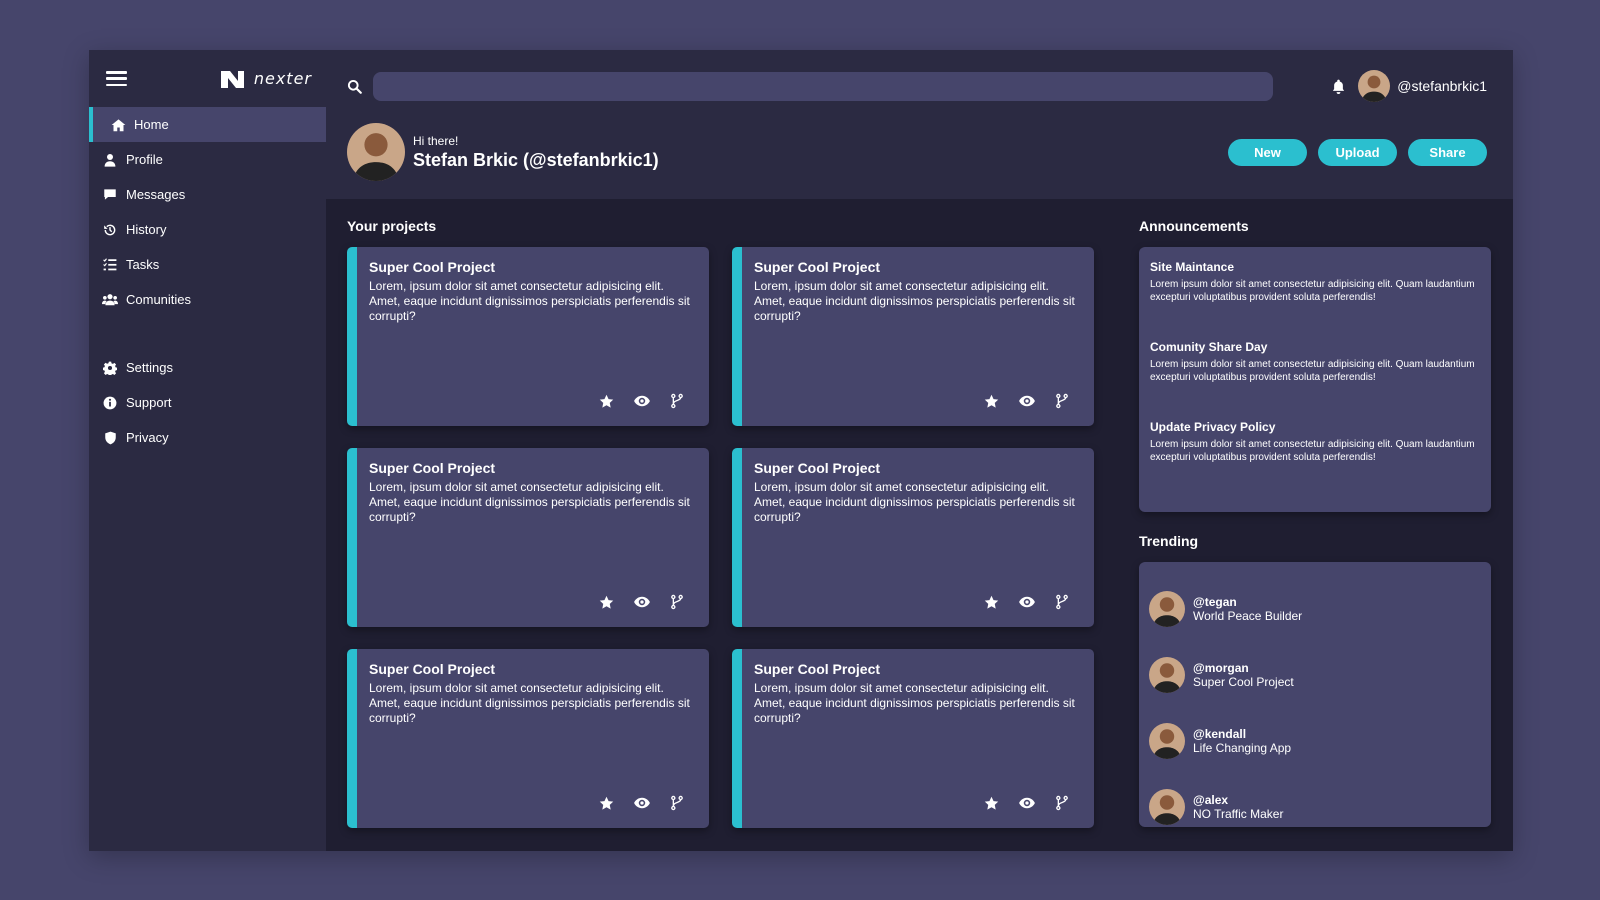  Describe the element at coordinates (1442, 86) in the screenshot. I see `username: @stefanbrkic1` at that location.